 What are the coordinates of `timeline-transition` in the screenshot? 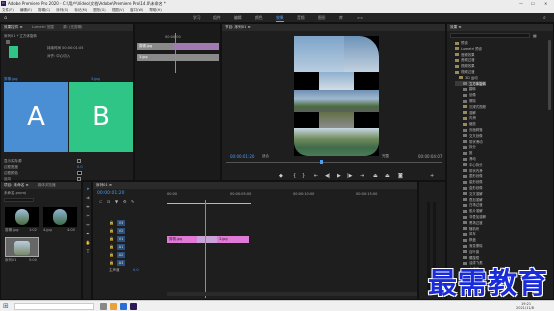 It's located at (207, 239).